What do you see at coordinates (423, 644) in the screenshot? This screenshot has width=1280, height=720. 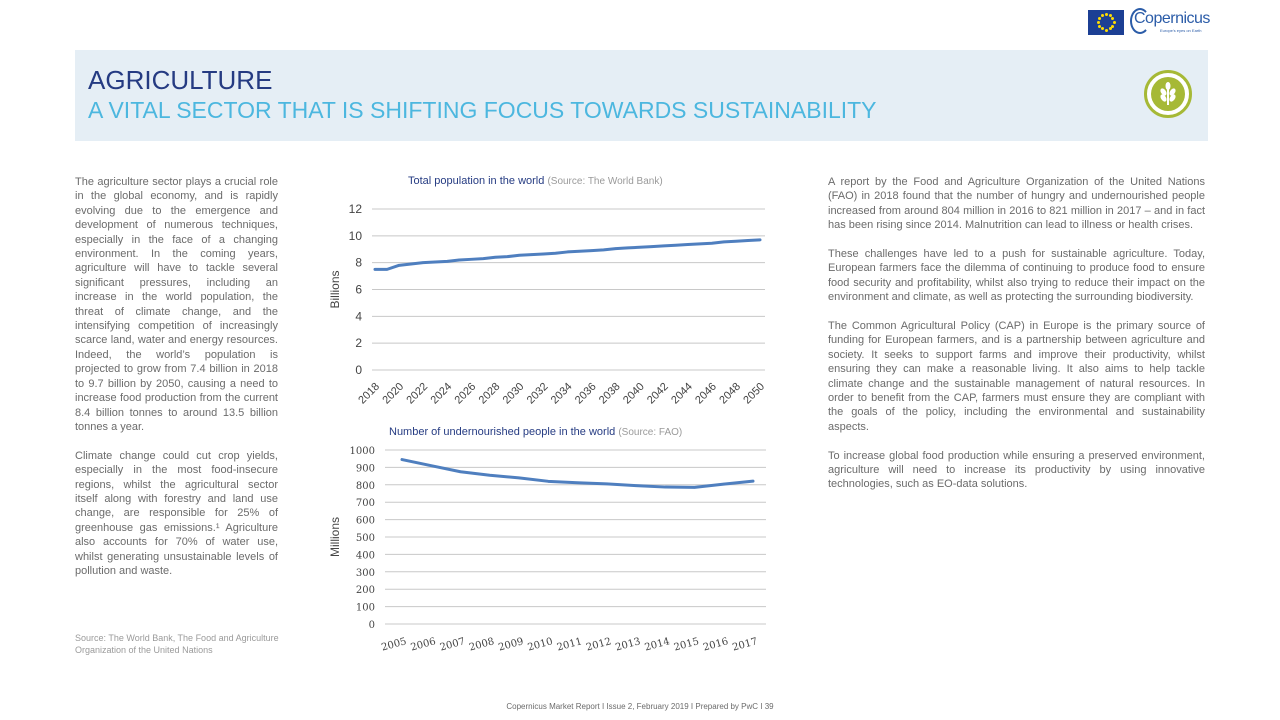 I see `x-tick-label: 2006` at bounding box center [423, 644].